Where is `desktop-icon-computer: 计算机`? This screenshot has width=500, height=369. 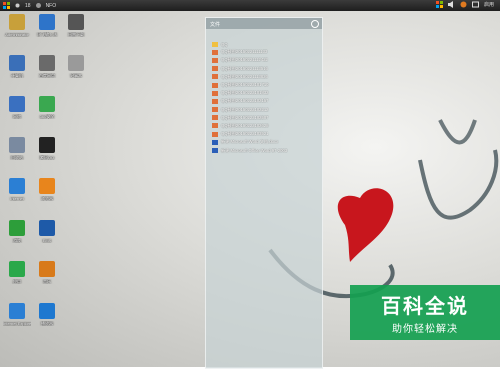 desktop-icon-computer: 计算机 is located at coordinates (17, 66).